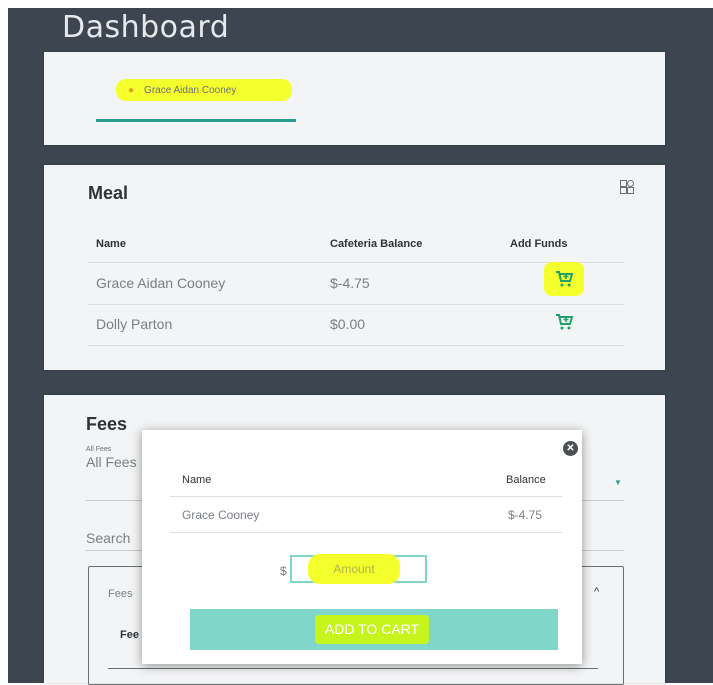  I want to click on search-input: Search, so click(108, 538).